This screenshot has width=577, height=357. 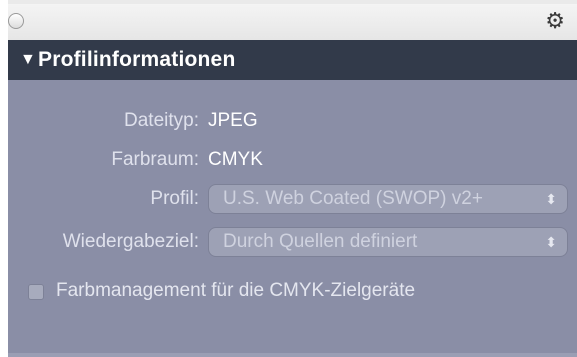 What do you see at coordinates (36, 292) in the screenshot?
I see `farbmanagement-checkbox` at bounding box center [36, 292].